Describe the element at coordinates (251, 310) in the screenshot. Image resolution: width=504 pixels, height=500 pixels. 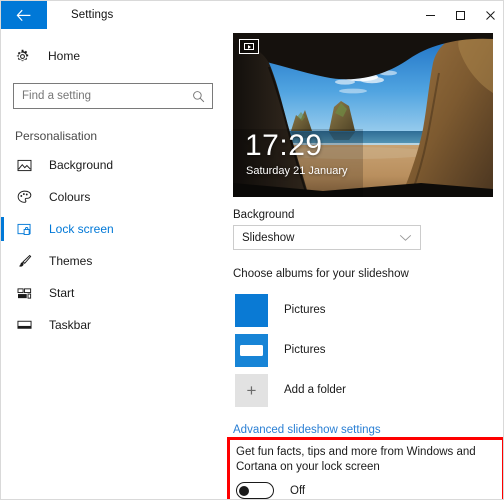
I see `solid-blue-thumb` at that location.